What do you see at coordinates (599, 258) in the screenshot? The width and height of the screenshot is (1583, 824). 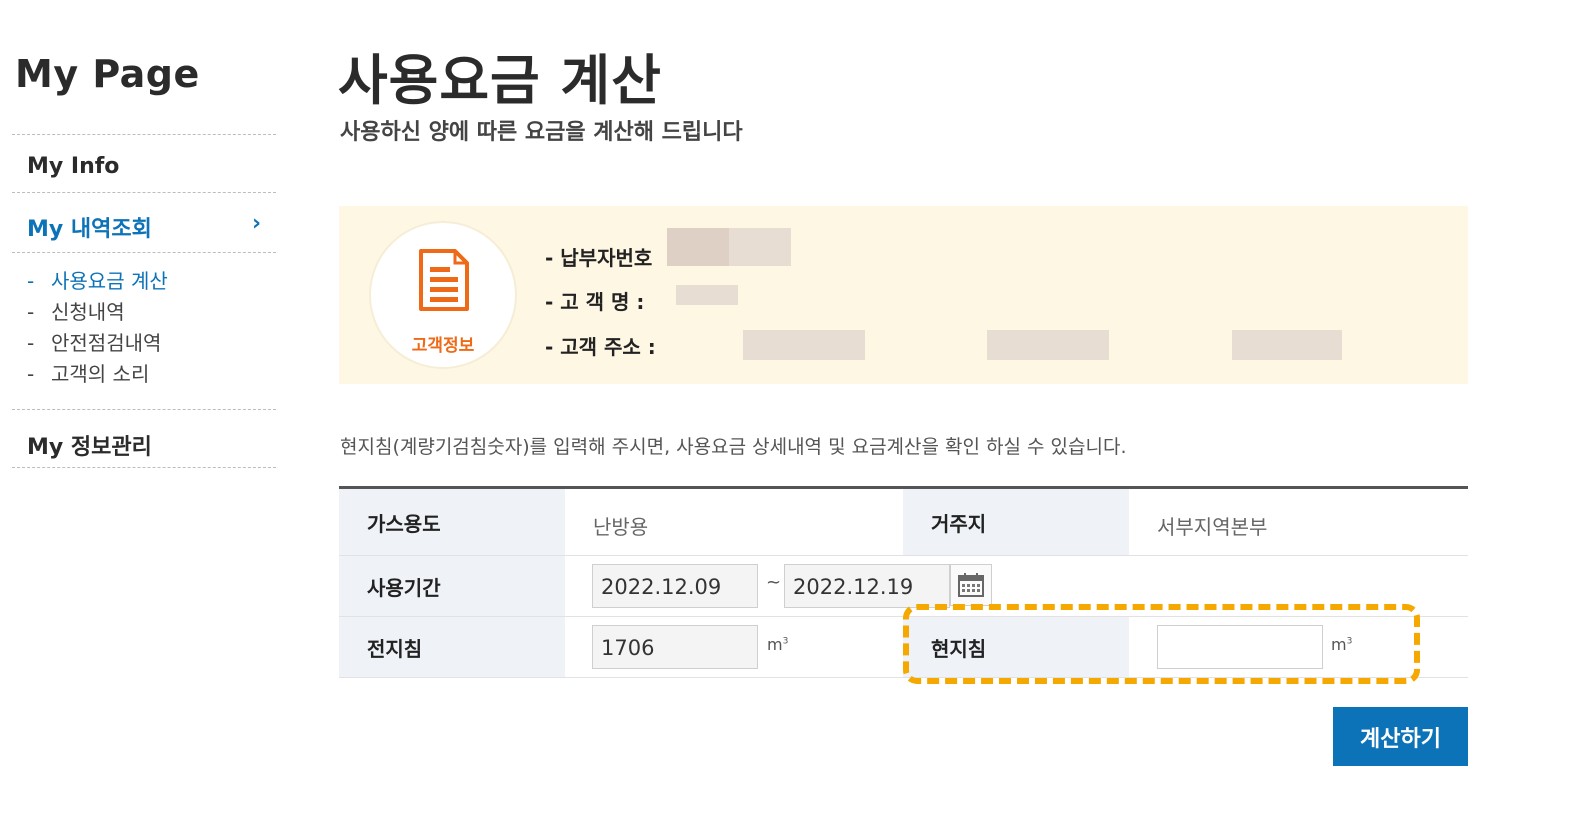 I see `payer-number-label: - 납부자번호` at bounding box center [599, 258].